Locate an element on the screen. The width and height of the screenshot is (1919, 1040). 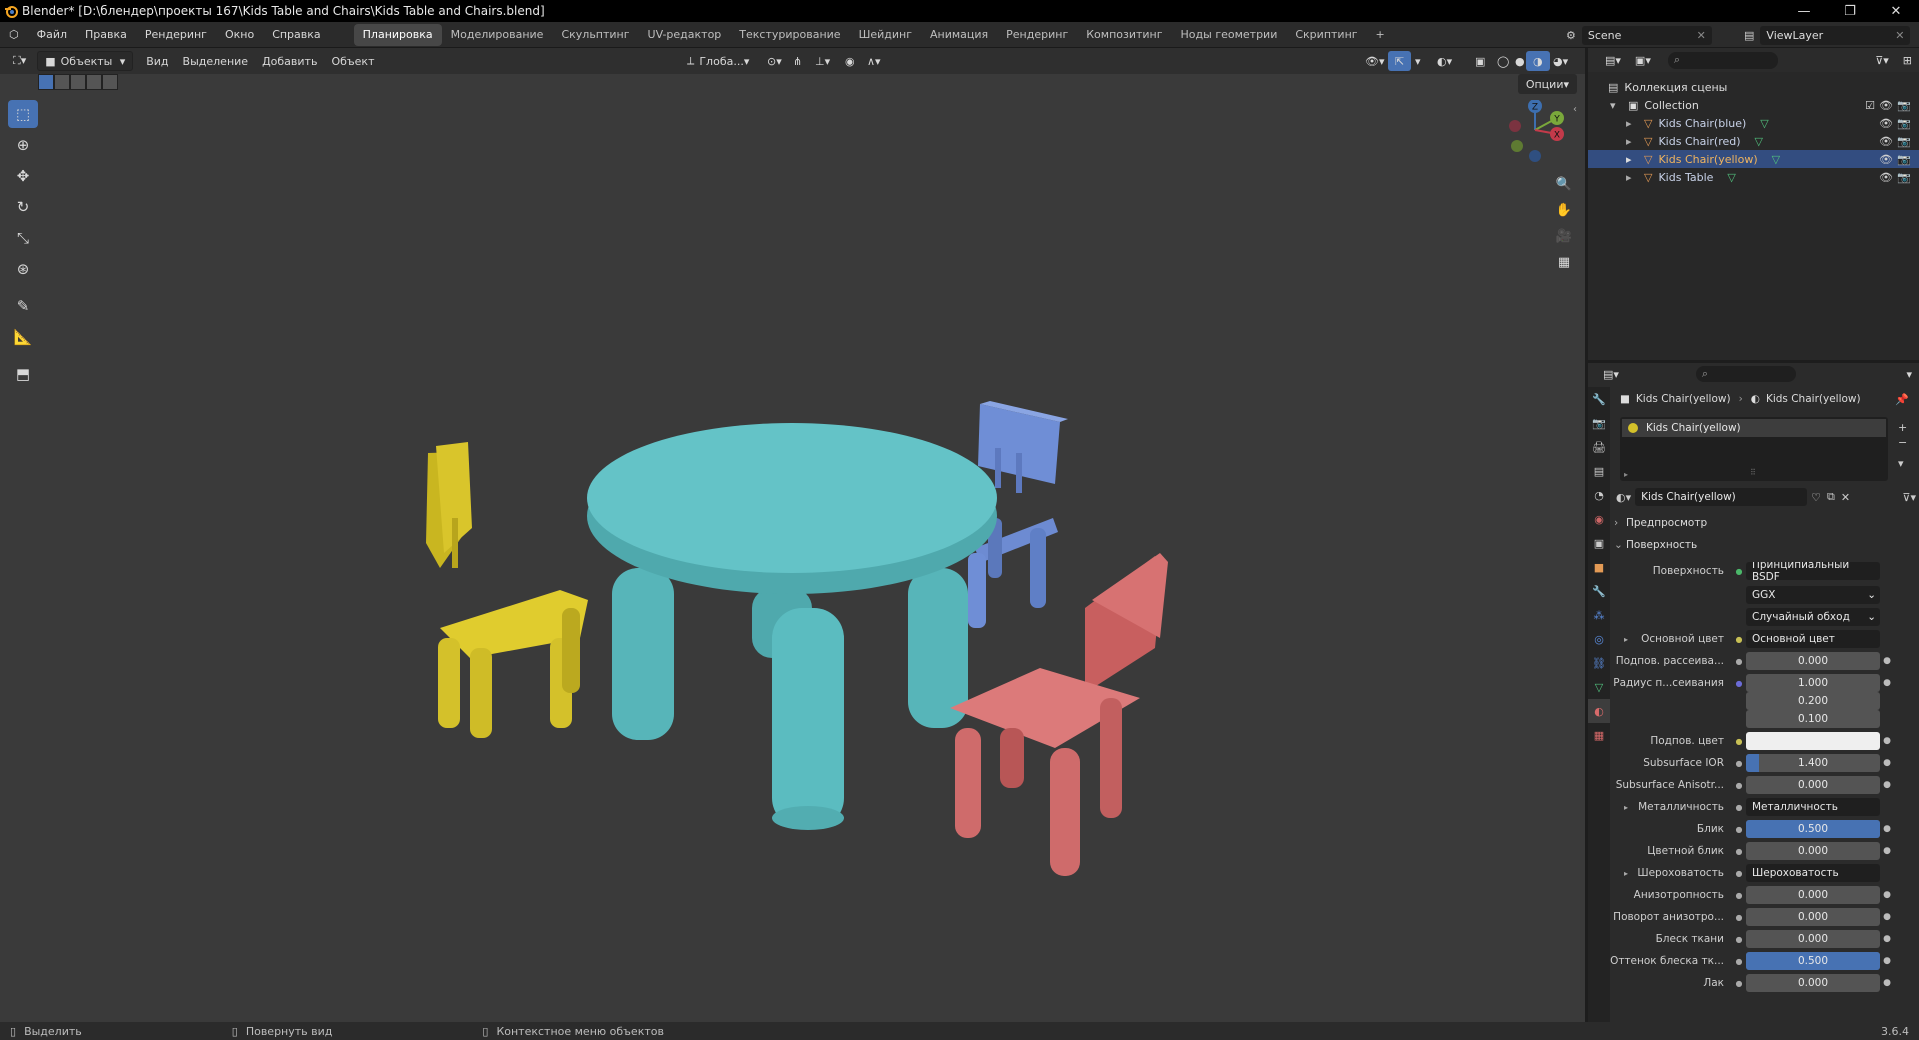
object-tab-icon: ■ is located at coordinates (1599, 567).